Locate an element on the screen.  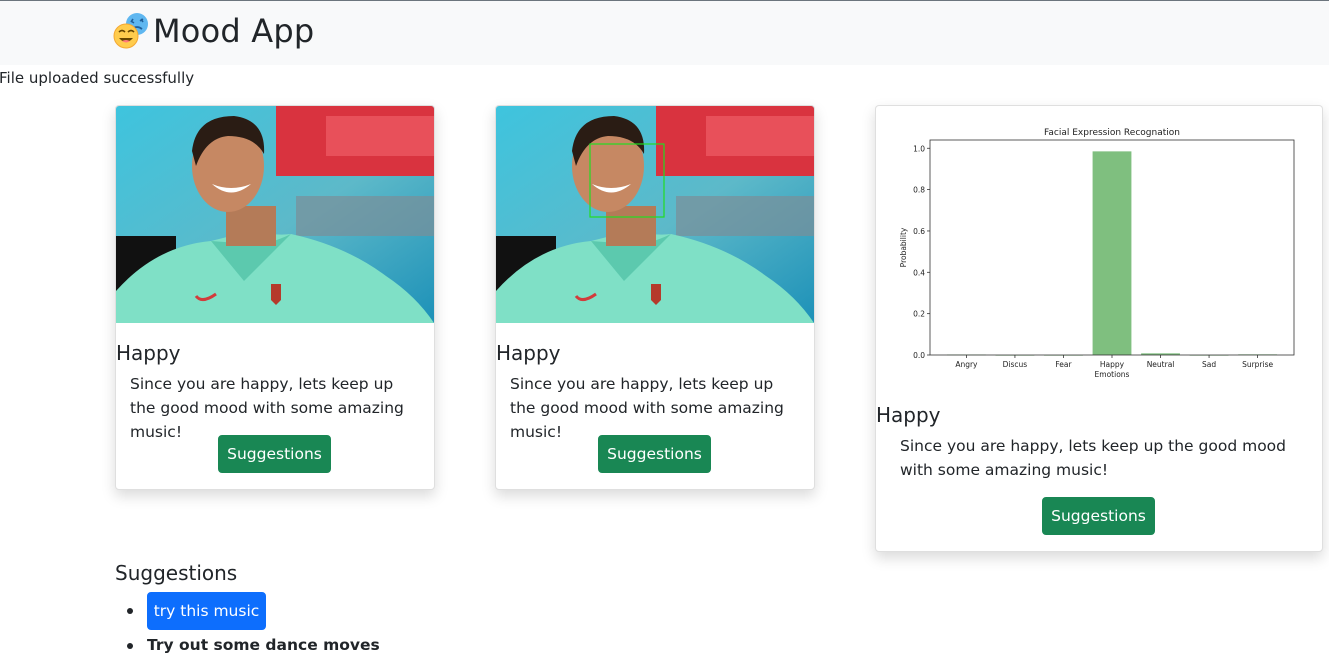
chart-title: Facial Expression Recognation is located at coordinates (1112, 133).